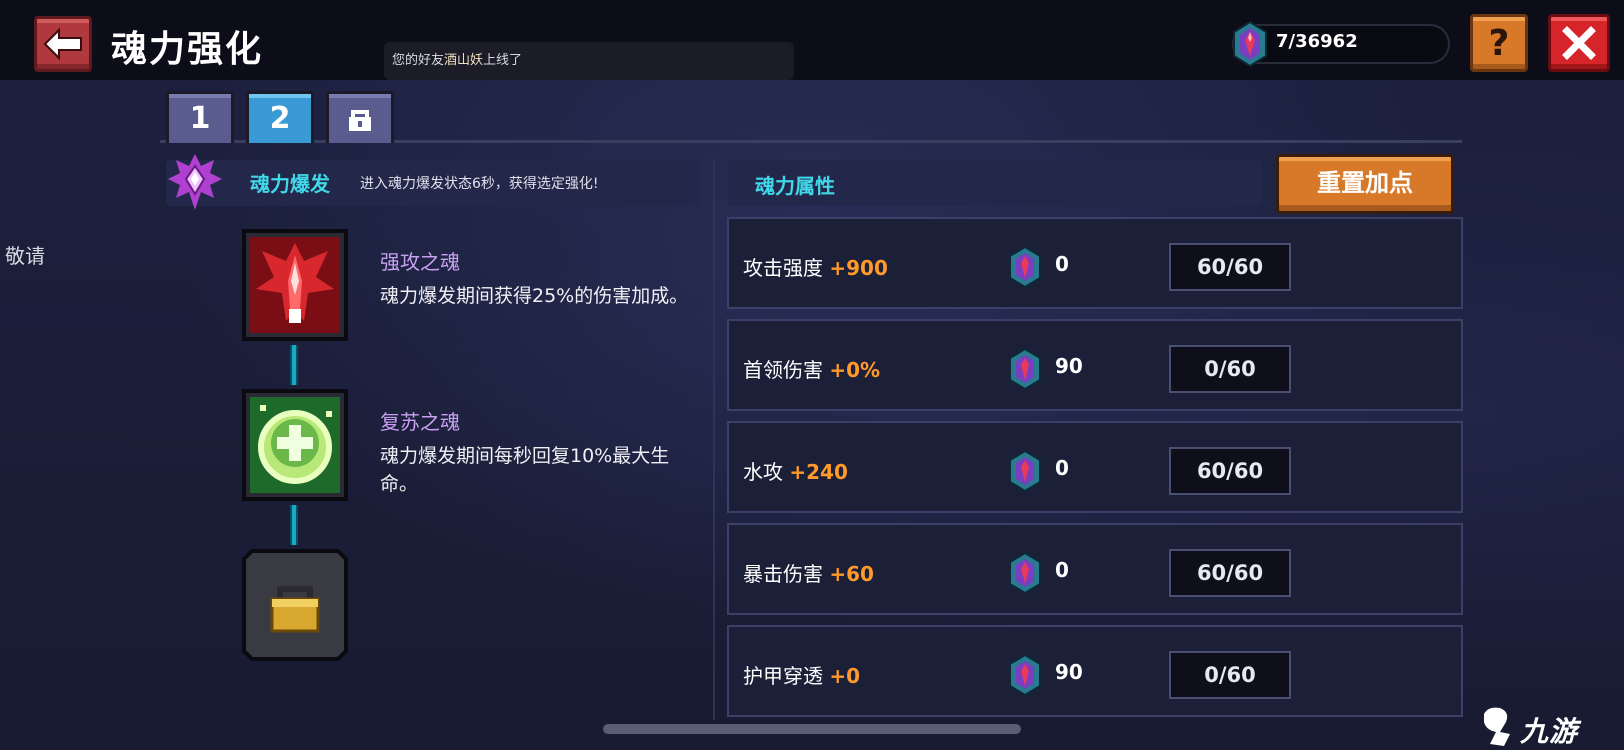 The image size is (1624, 750). What do you see at coordinates (1317, 41) in the screenshot?
I see `soul-currency-value: 7/36962` at bounding box center [1317, 41].